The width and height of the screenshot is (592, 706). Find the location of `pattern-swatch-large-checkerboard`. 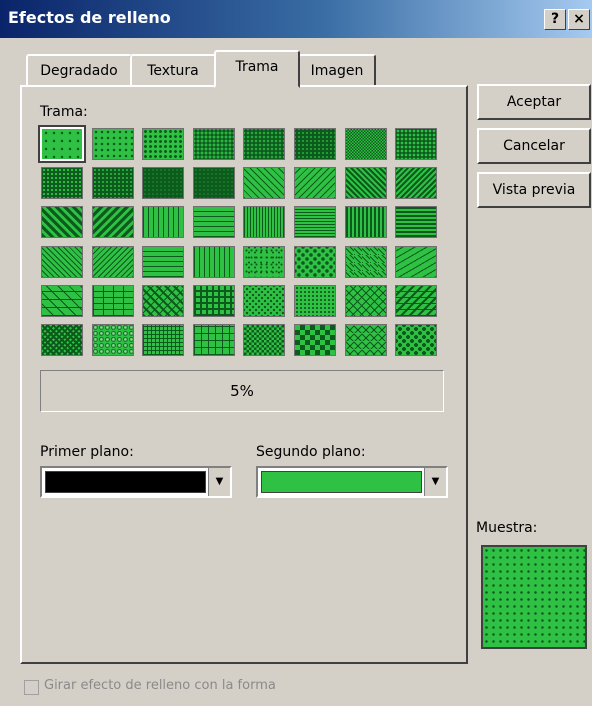

pattern-swatch-large-checkerboard is located at coordinates (315, 340).